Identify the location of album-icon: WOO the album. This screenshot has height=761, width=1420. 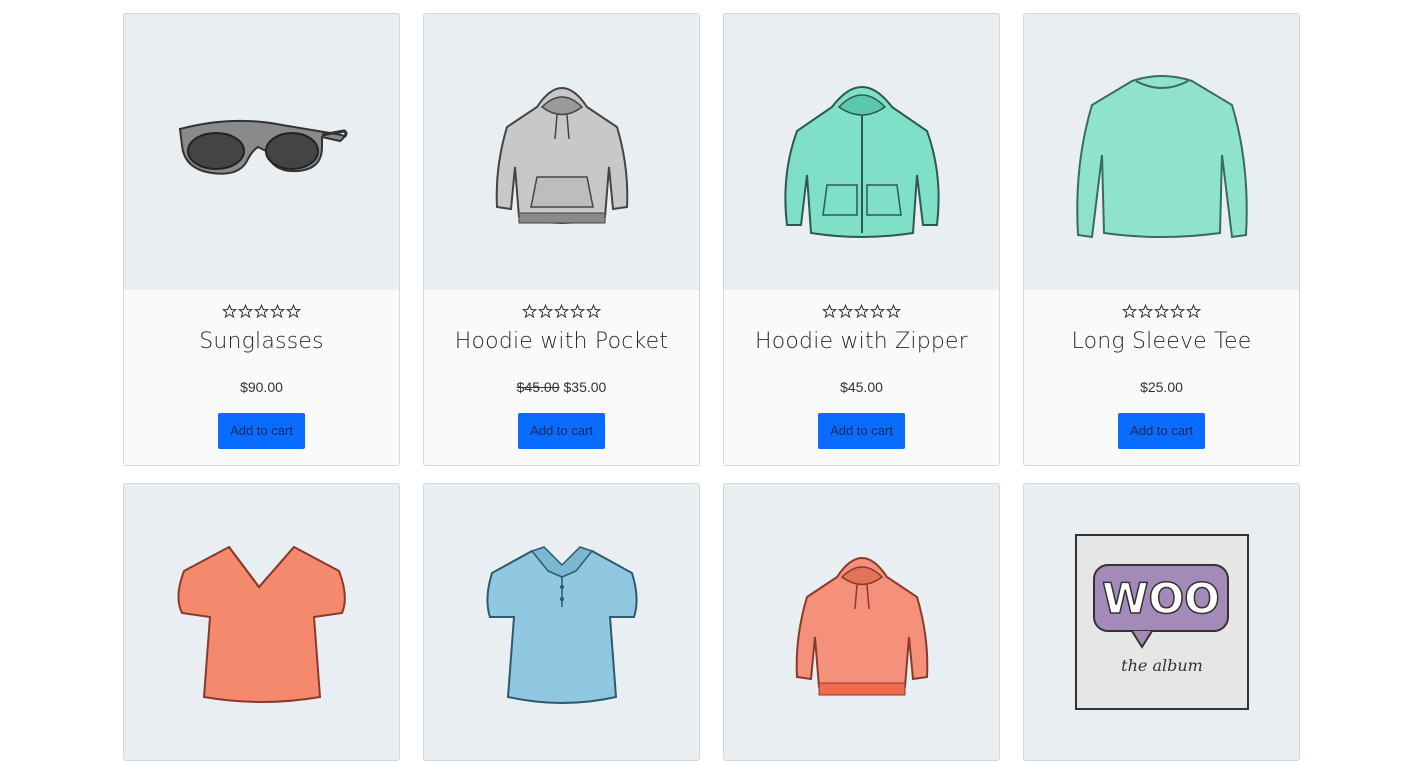
(1161, 622).